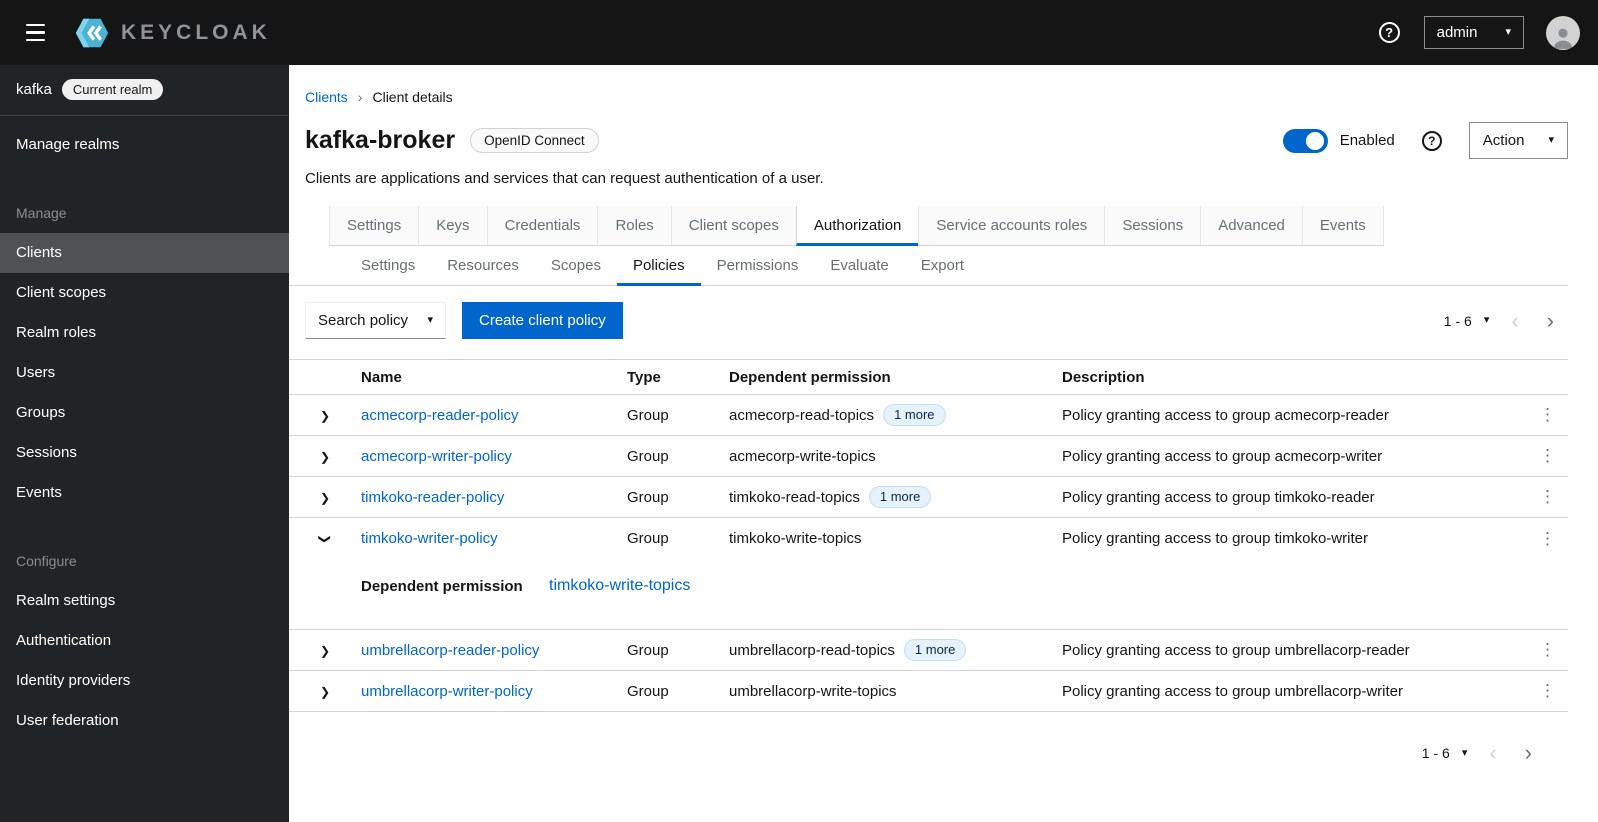 This screenshot has width=1598, height=822. Describe the element at coordinates (440, 415) in the screenshot. I see `policy-name-link: acmecorp-reader-policy` at that location.